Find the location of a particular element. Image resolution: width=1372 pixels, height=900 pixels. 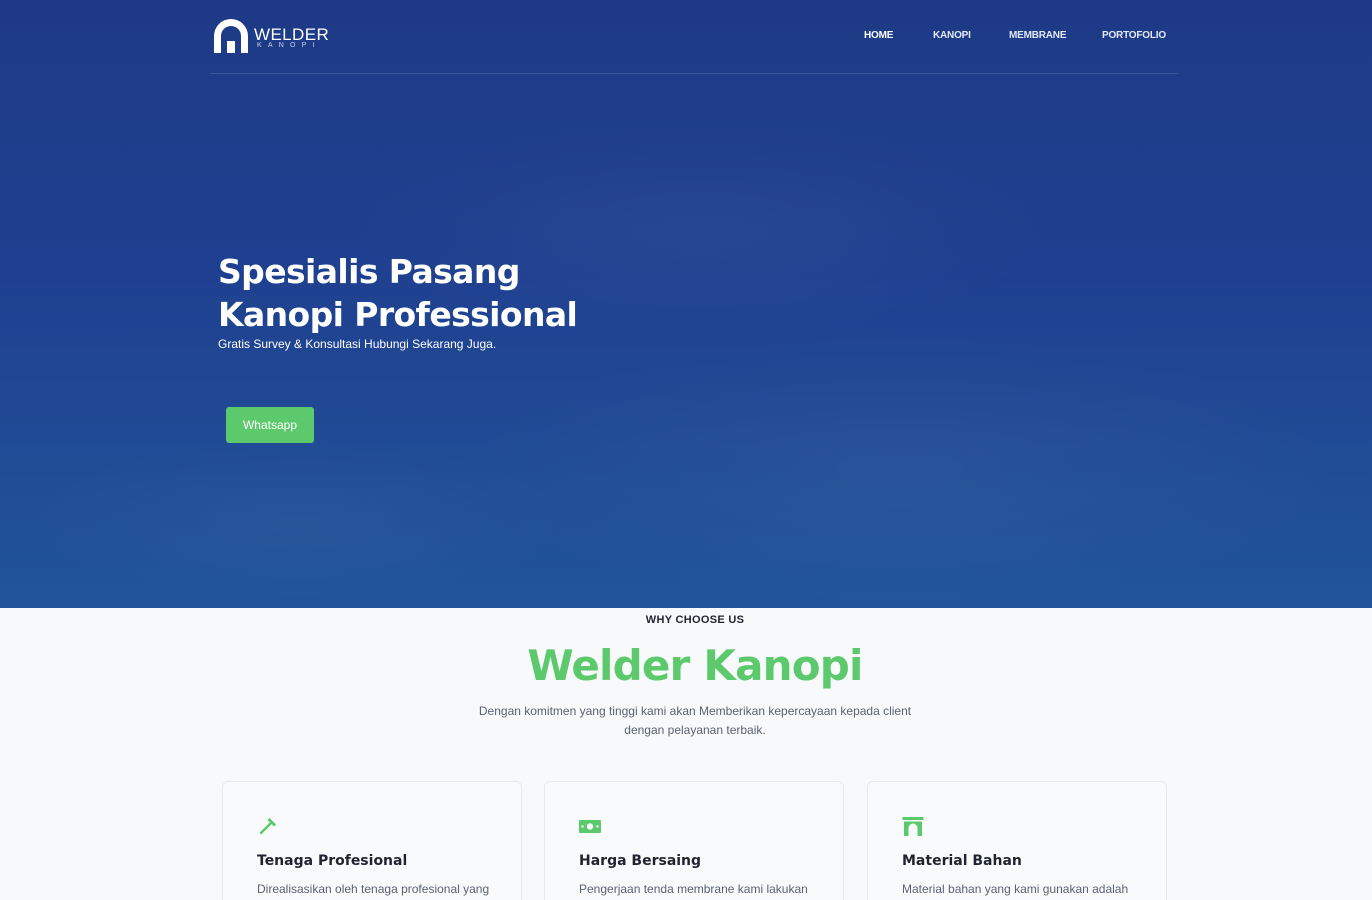

money-icon is located at coordinates (590, 826).